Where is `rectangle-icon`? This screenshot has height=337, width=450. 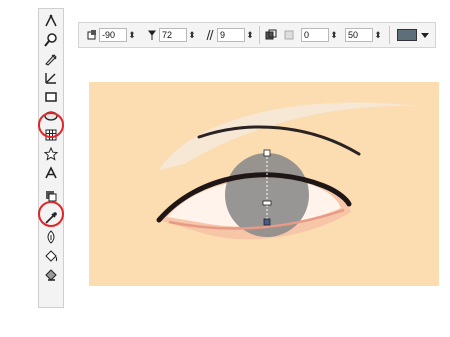 rectangle-icon is located at coordinates (51, 97).